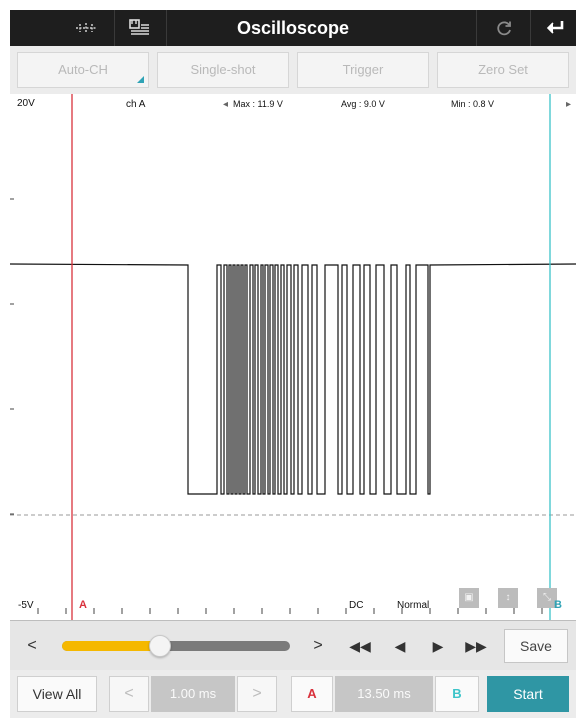 The width and height of the screenshot is (586, 725). Describe the element at coordinates (476, 646) in the screenshot. I see `fast-forward-icon: ▶▶` at that location.